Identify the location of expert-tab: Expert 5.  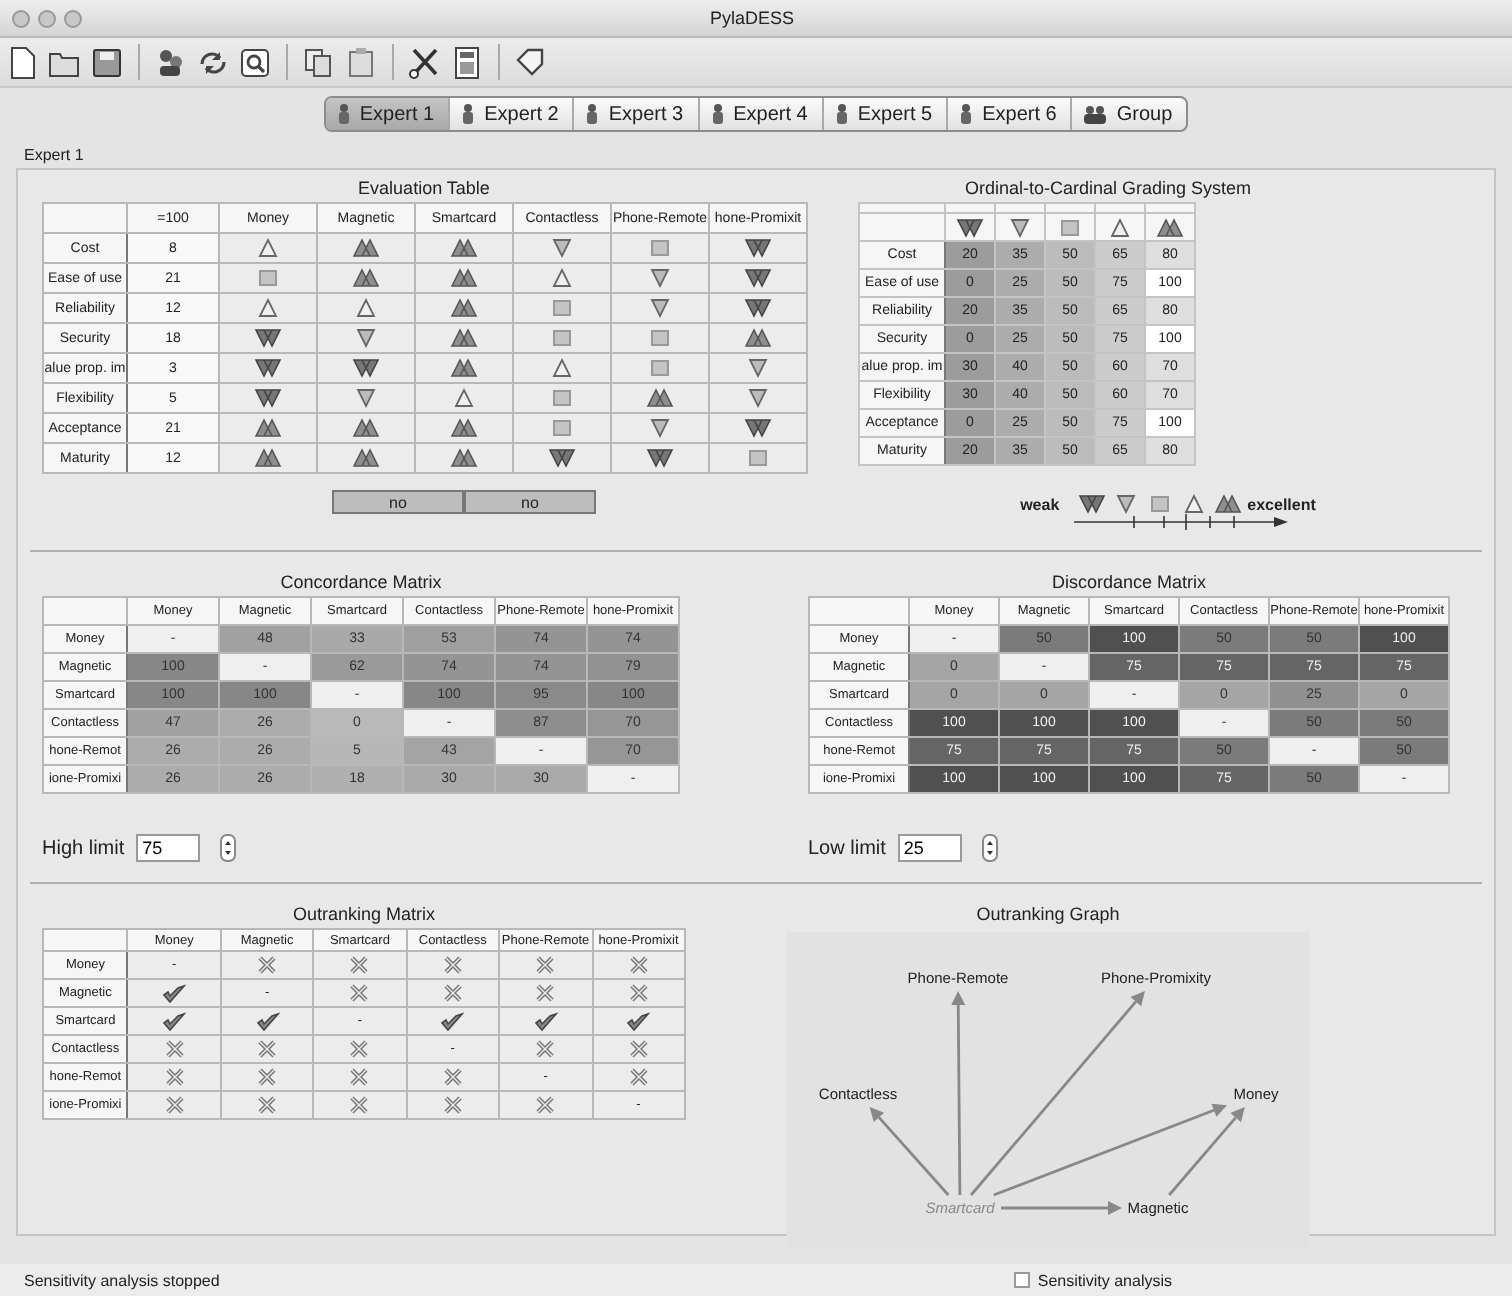
(886, 114).